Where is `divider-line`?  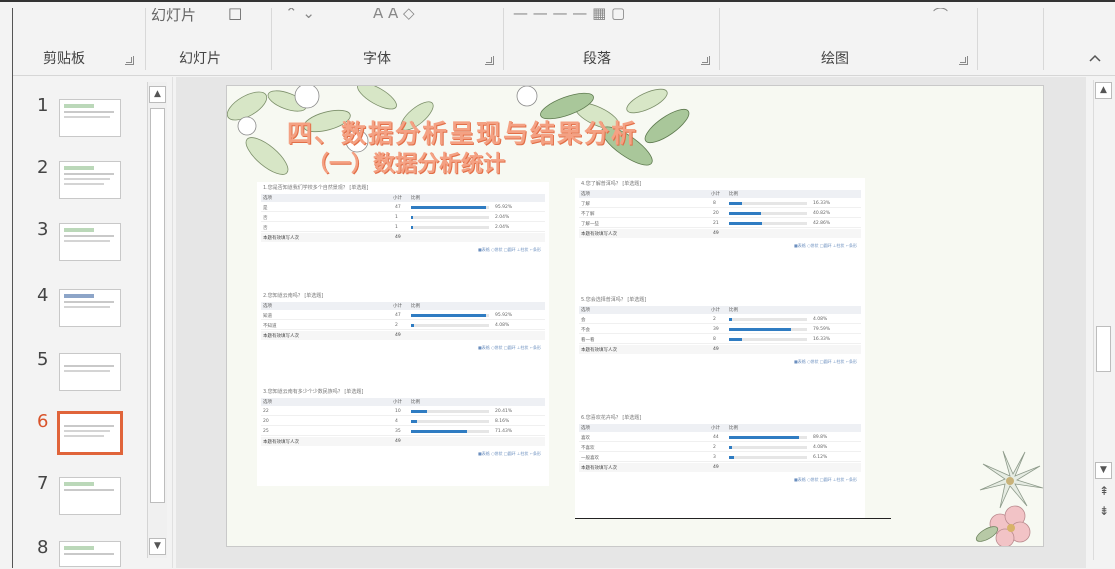 divider-line is located at coordinates (733, 518).